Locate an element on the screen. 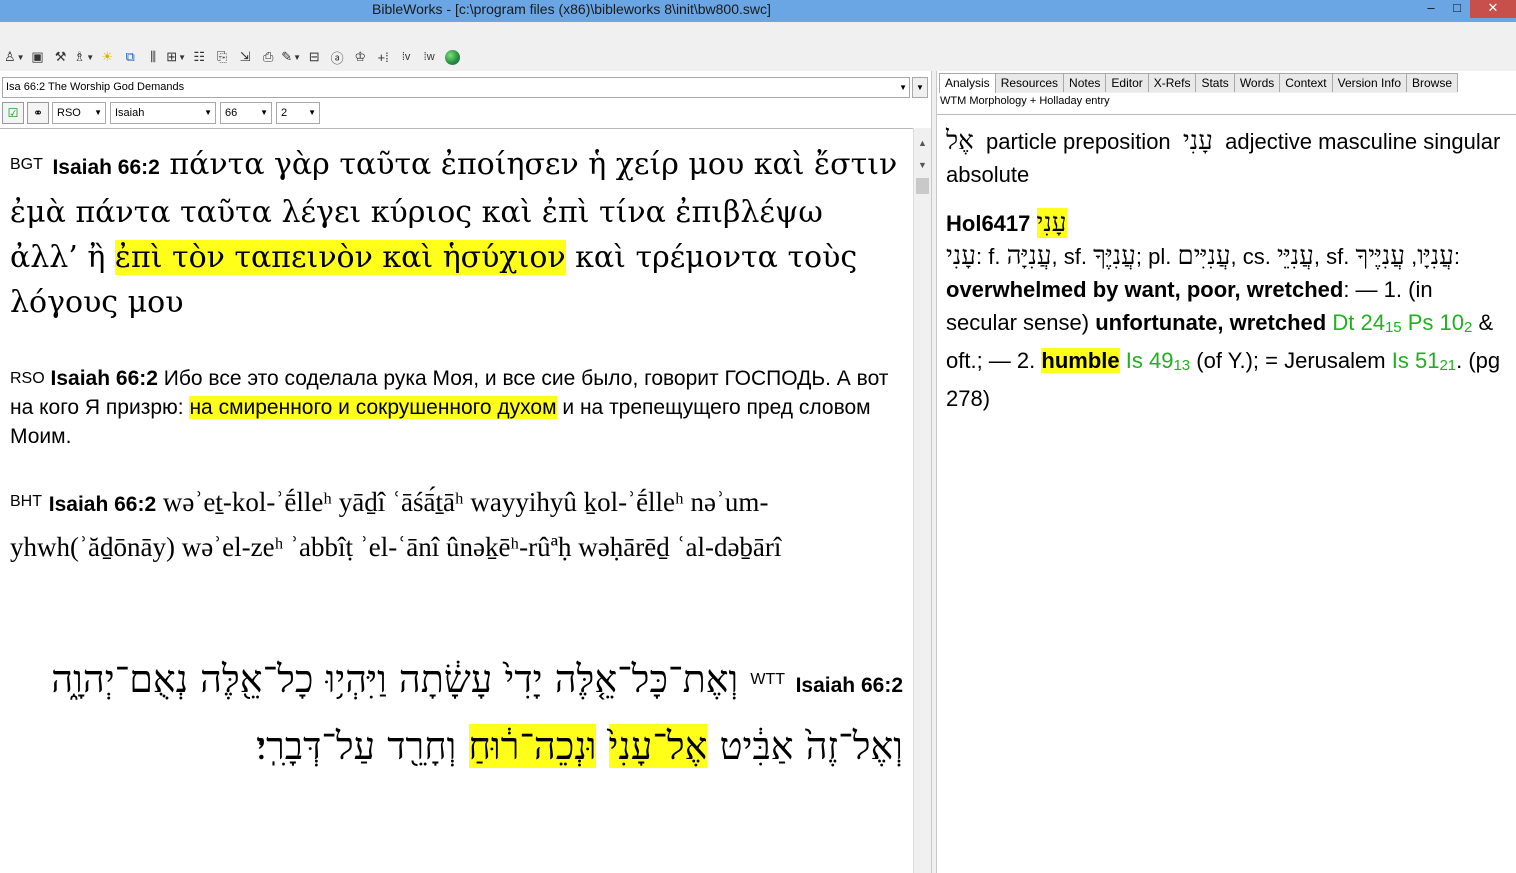 This screenshot has width=1516, height=873. tab-analysis: Analysis is located at coordinates (967, 83).